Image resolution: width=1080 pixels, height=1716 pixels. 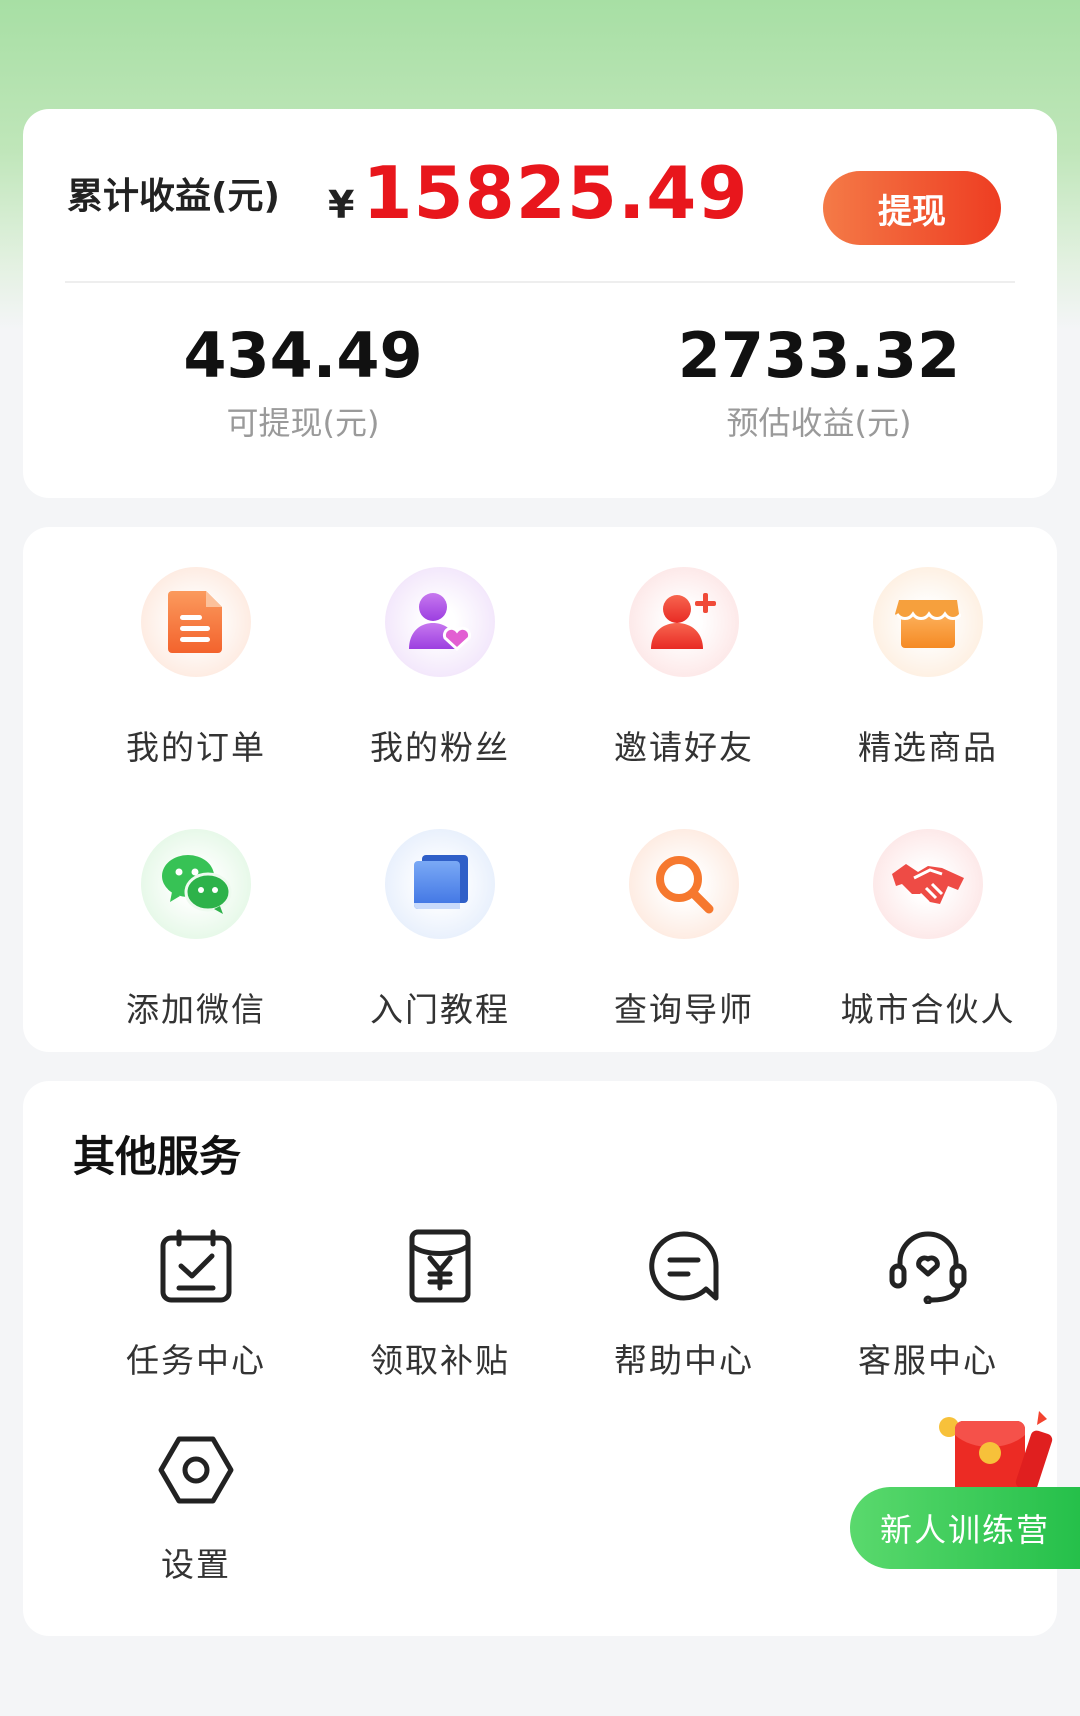 What do you see at coordinates (684, 1360) in the screenshot?
I see `service-label: 帮助中心` at bounding box center [684, 1360].